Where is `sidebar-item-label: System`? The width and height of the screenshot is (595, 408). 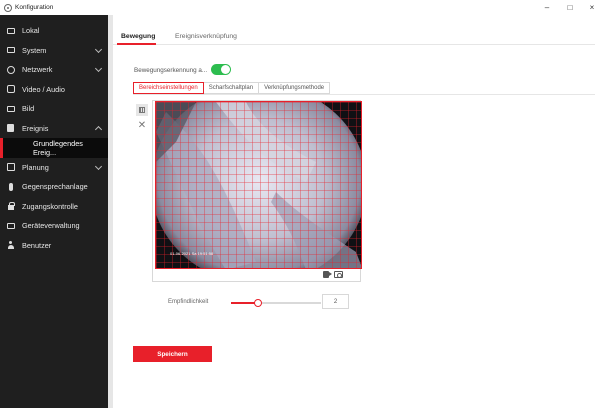
sidebar-item-label: System is located at coordinates (34, 50).